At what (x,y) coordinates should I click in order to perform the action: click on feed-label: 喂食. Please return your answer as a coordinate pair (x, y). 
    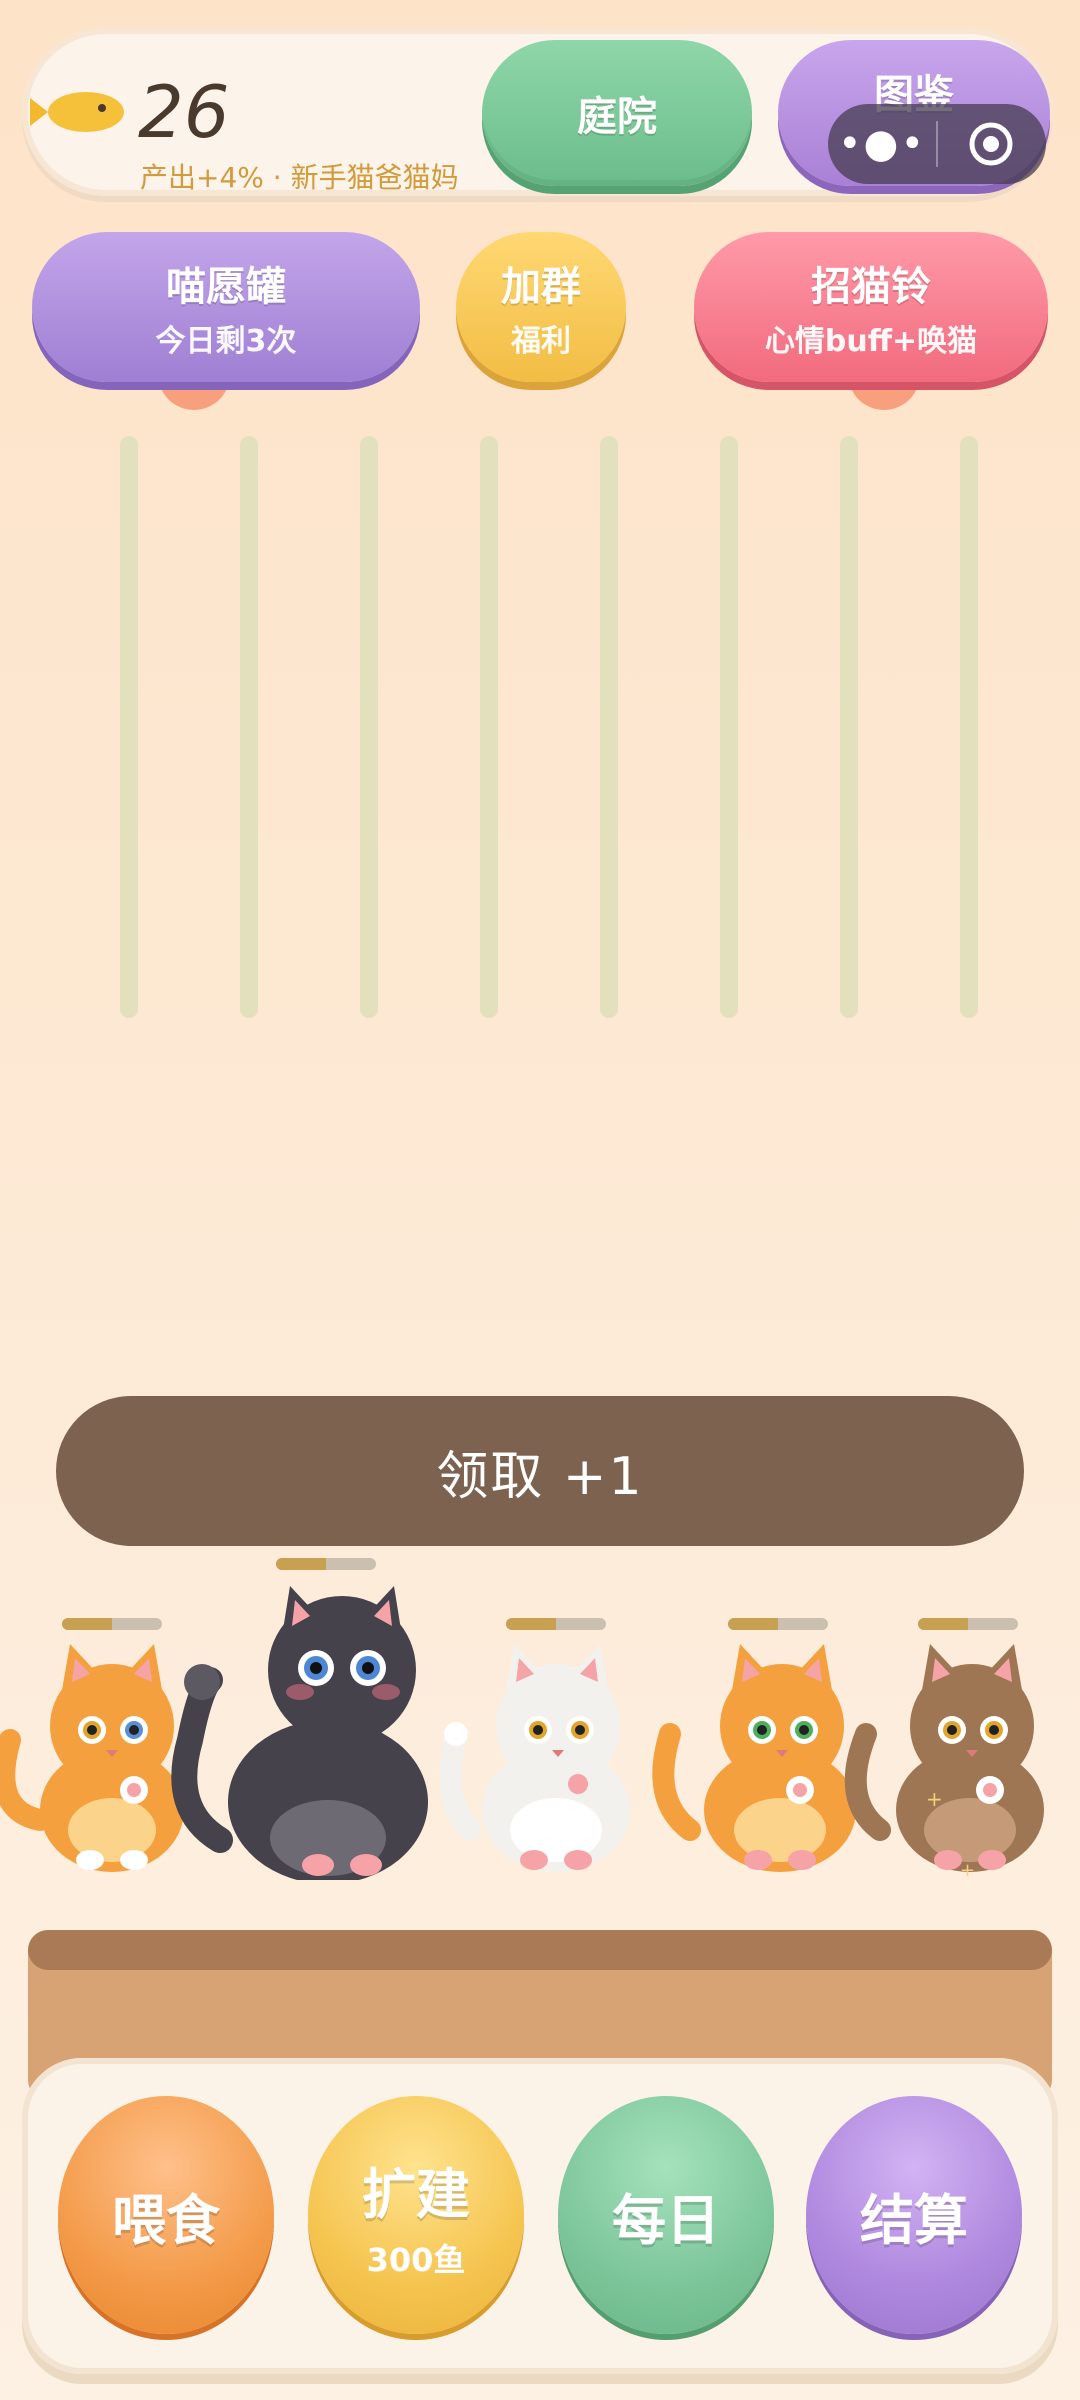
    Looking at the image, I should click on (166, 2220).